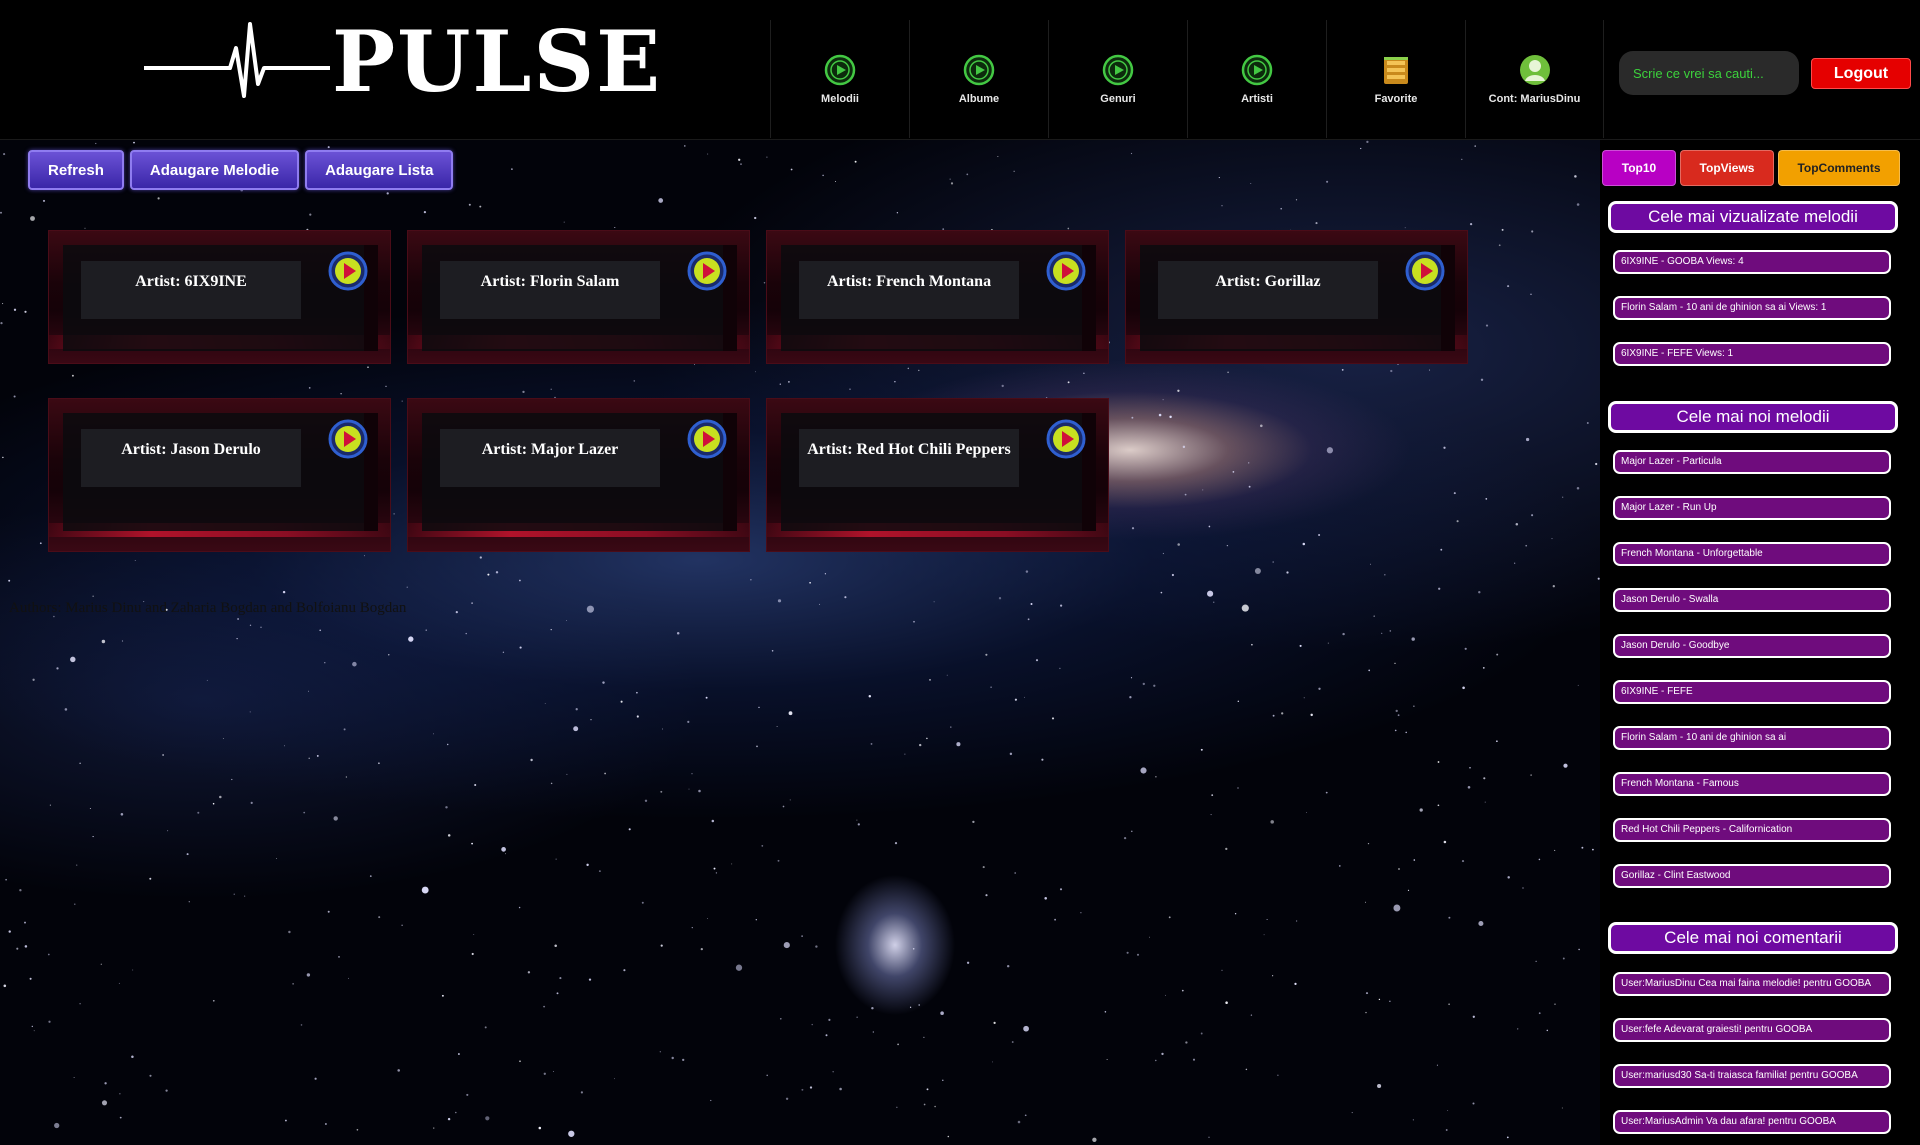  I want to click on artist-card: Artist: Gorillaz, so click(1296, 297).